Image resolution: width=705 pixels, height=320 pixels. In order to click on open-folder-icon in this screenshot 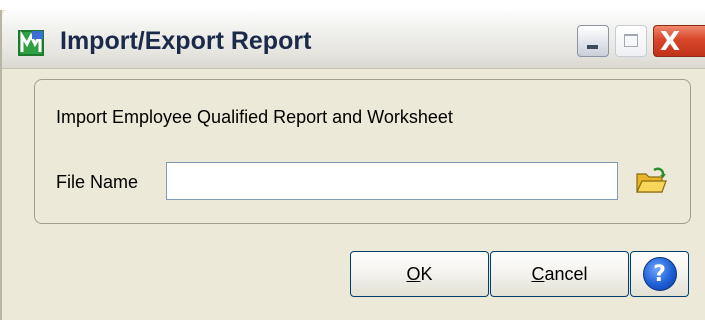, I will do `click(651, 181)`.